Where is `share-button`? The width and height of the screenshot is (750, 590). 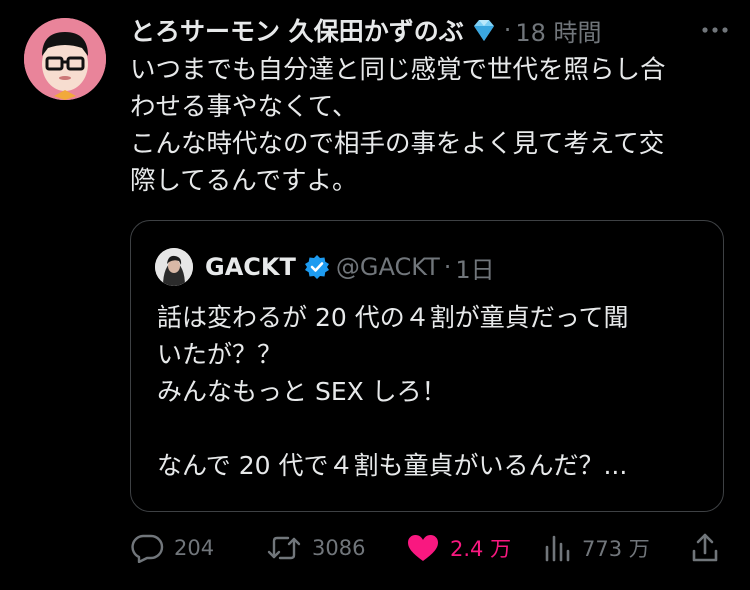 share-button is located at coordinates (710, 548).